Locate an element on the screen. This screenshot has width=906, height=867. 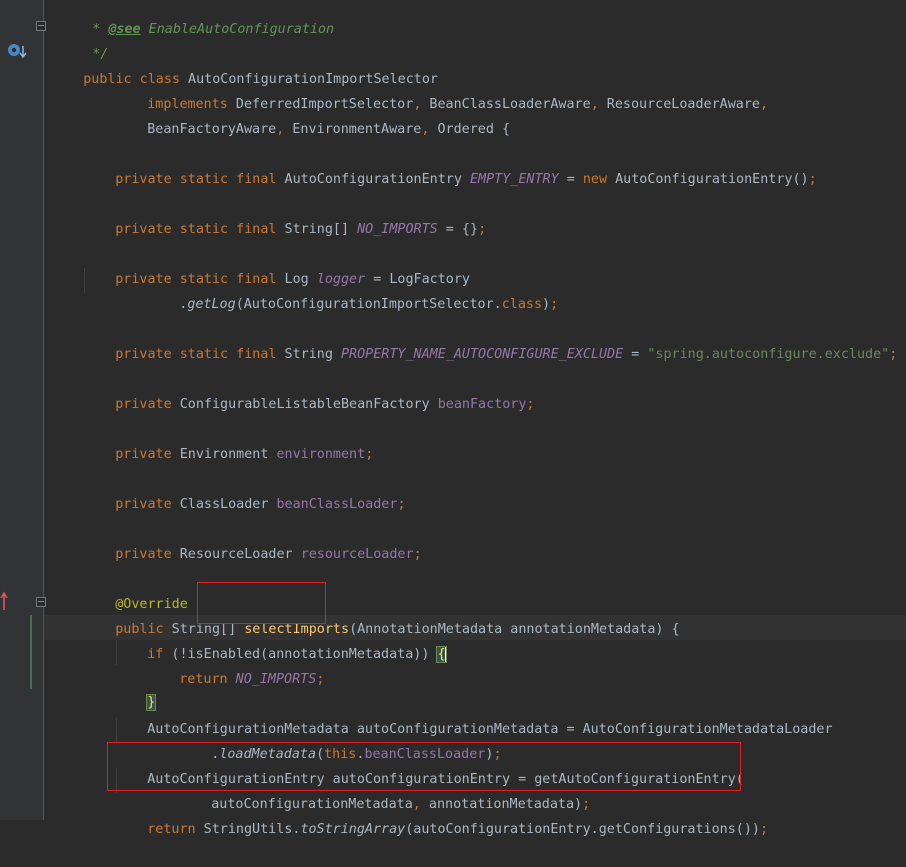
code-line: } is located at coordinates (136, 688).